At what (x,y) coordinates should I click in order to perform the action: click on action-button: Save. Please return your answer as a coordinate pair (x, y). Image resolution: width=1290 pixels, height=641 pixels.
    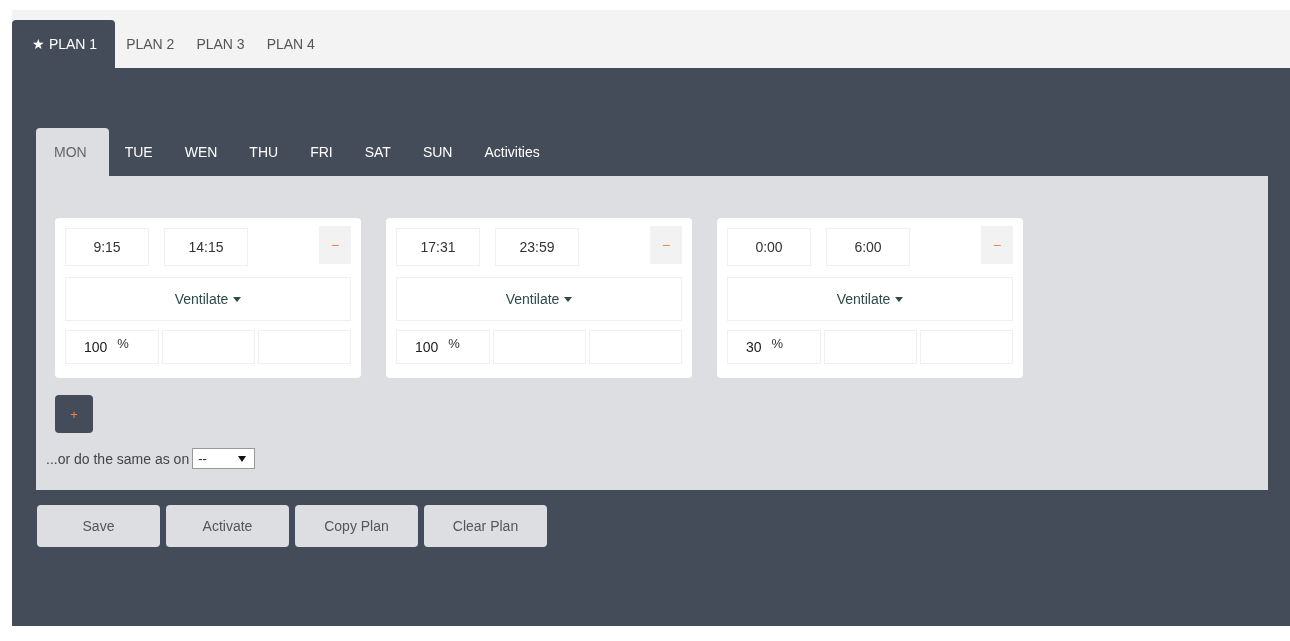
    Looking at the image, I should click on (98, 526).